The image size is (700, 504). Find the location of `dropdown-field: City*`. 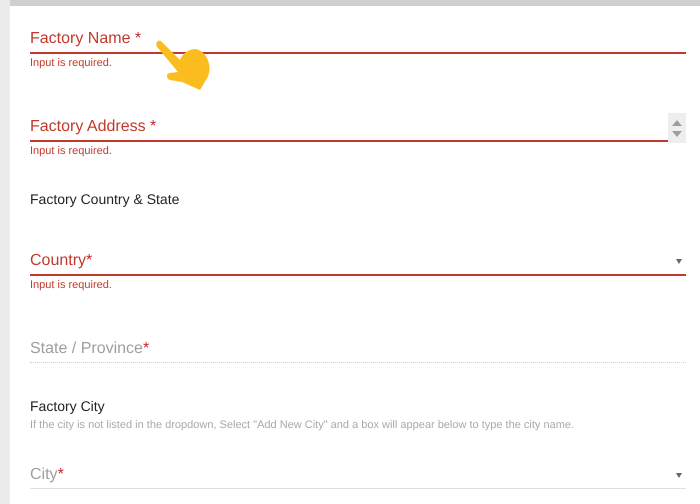

dropdown-field: City* is located at coordinates (358, 475).